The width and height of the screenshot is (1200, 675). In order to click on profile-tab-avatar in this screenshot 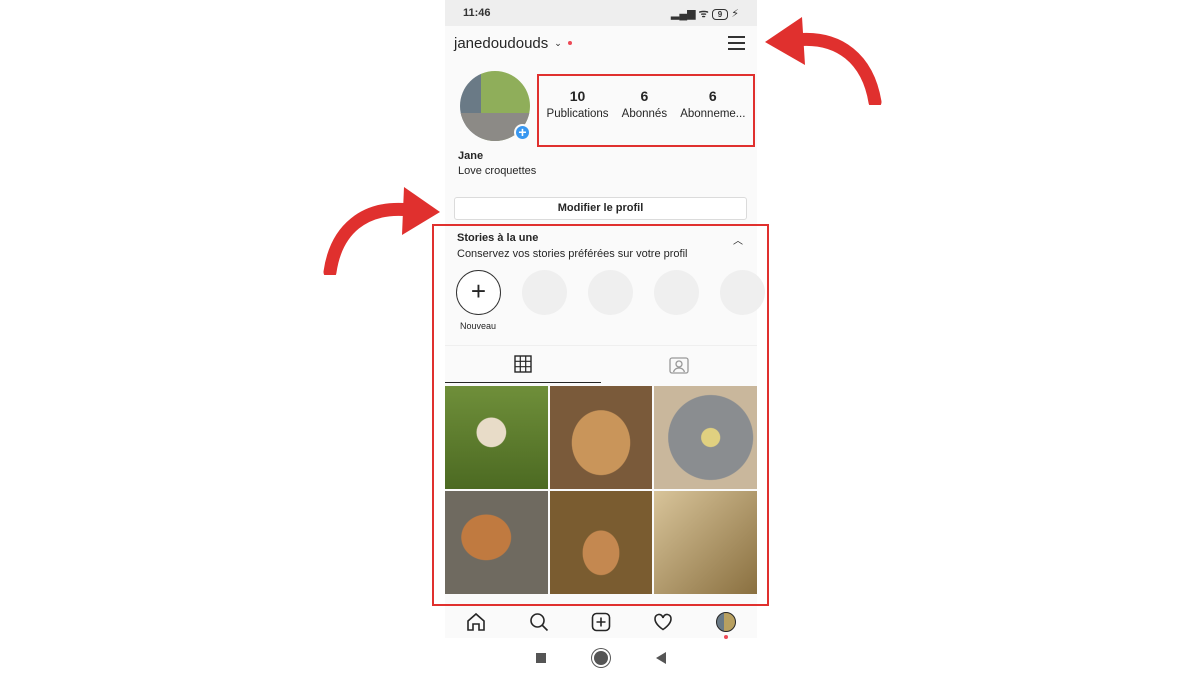, I will do `click(725, 625)`.